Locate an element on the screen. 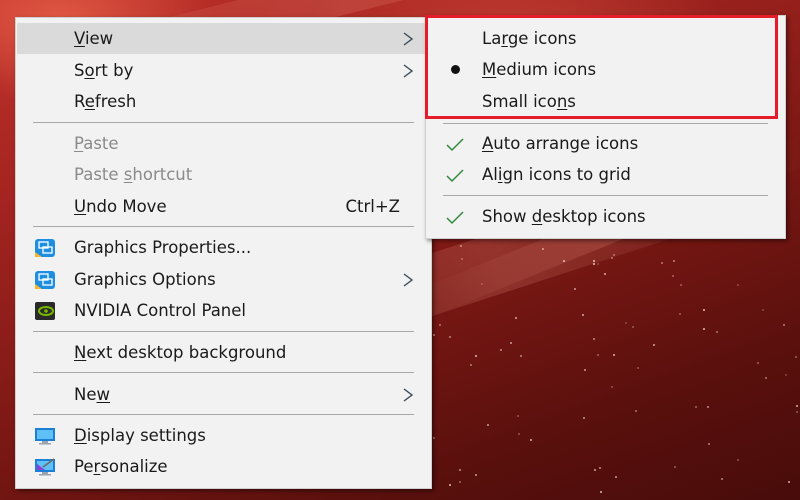  menu-item-undo-move: Undo Move Ctrl+Z is located at coordinates (223, 206).